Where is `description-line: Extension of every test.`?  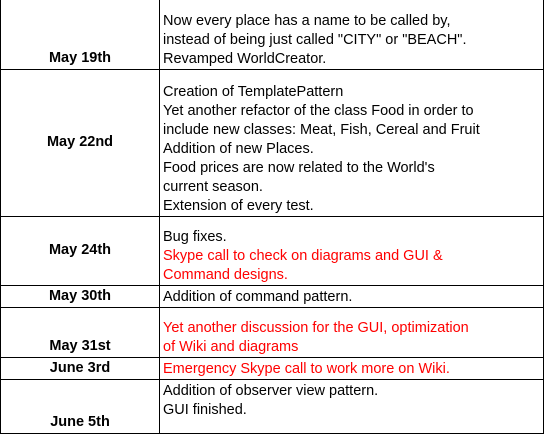
description-line: Extension of every test. is located at coordinates (238, 206).